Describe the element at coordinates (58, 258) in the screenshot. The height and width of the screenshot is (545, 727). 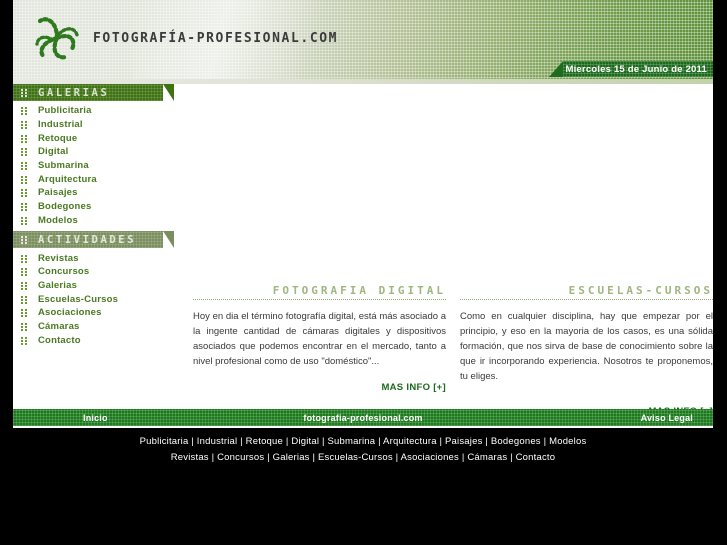
I see `sidebar-item-label: Revistas` at that location.